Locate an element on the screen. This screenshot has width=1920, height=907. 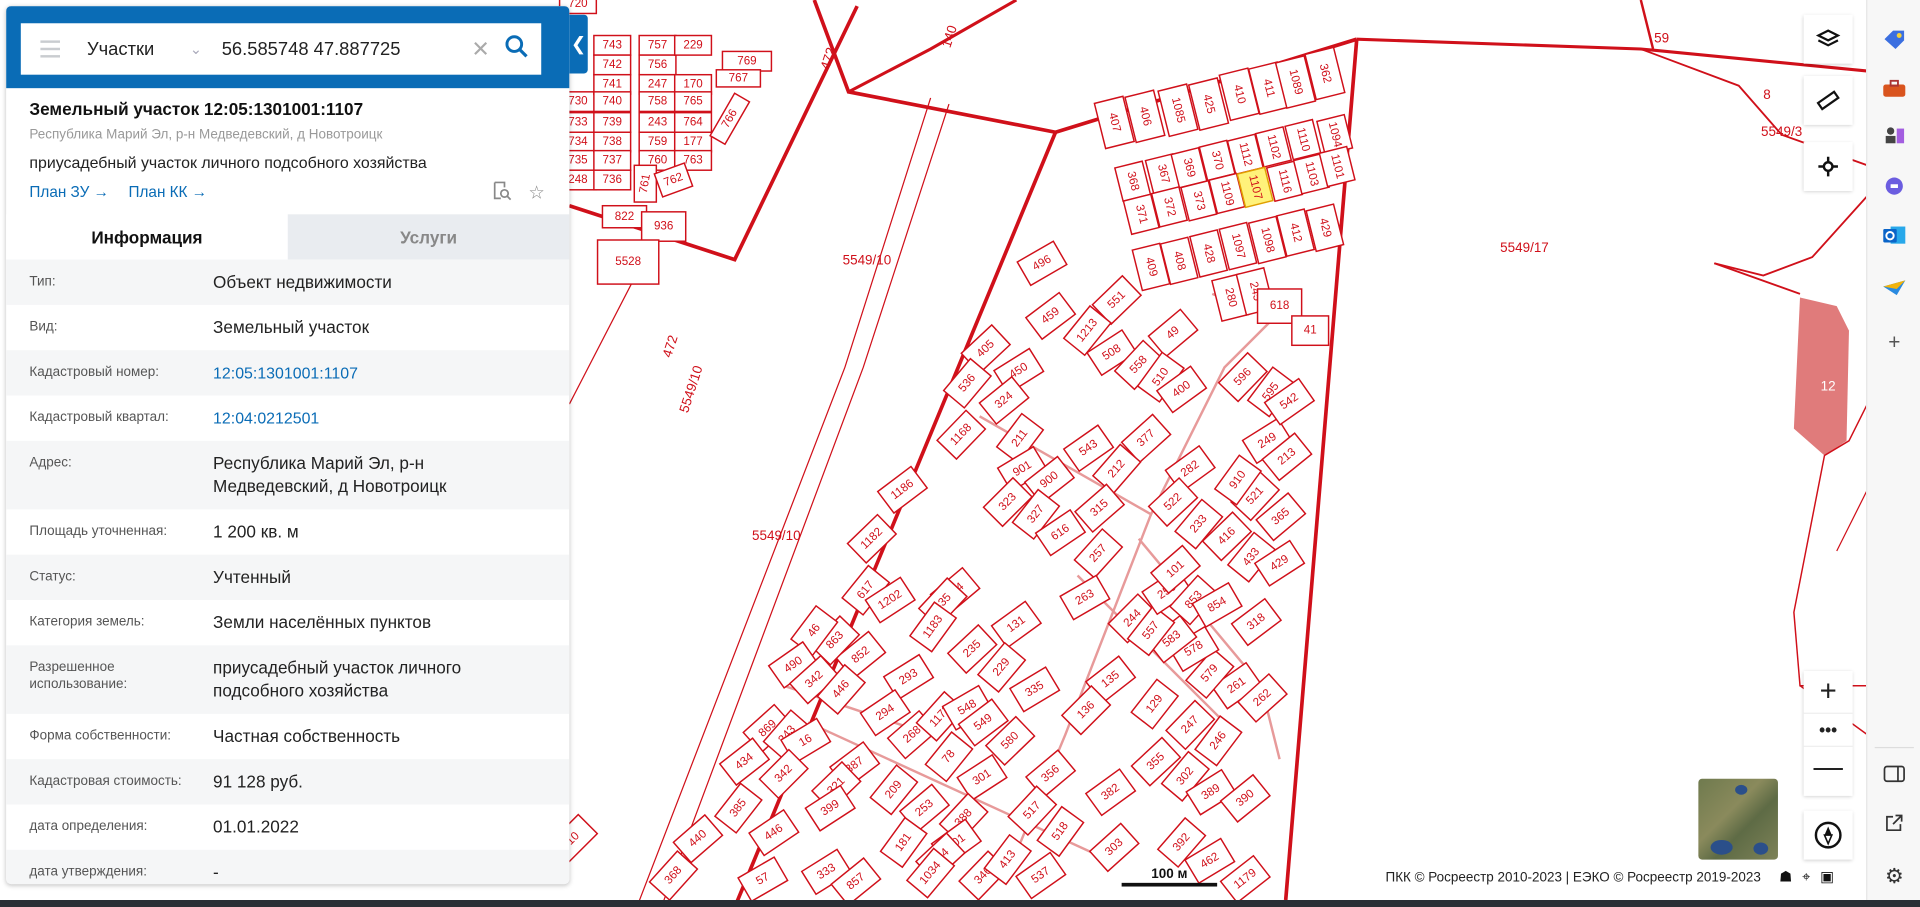
more-button: ••• is located at coordinates (1828, 729).